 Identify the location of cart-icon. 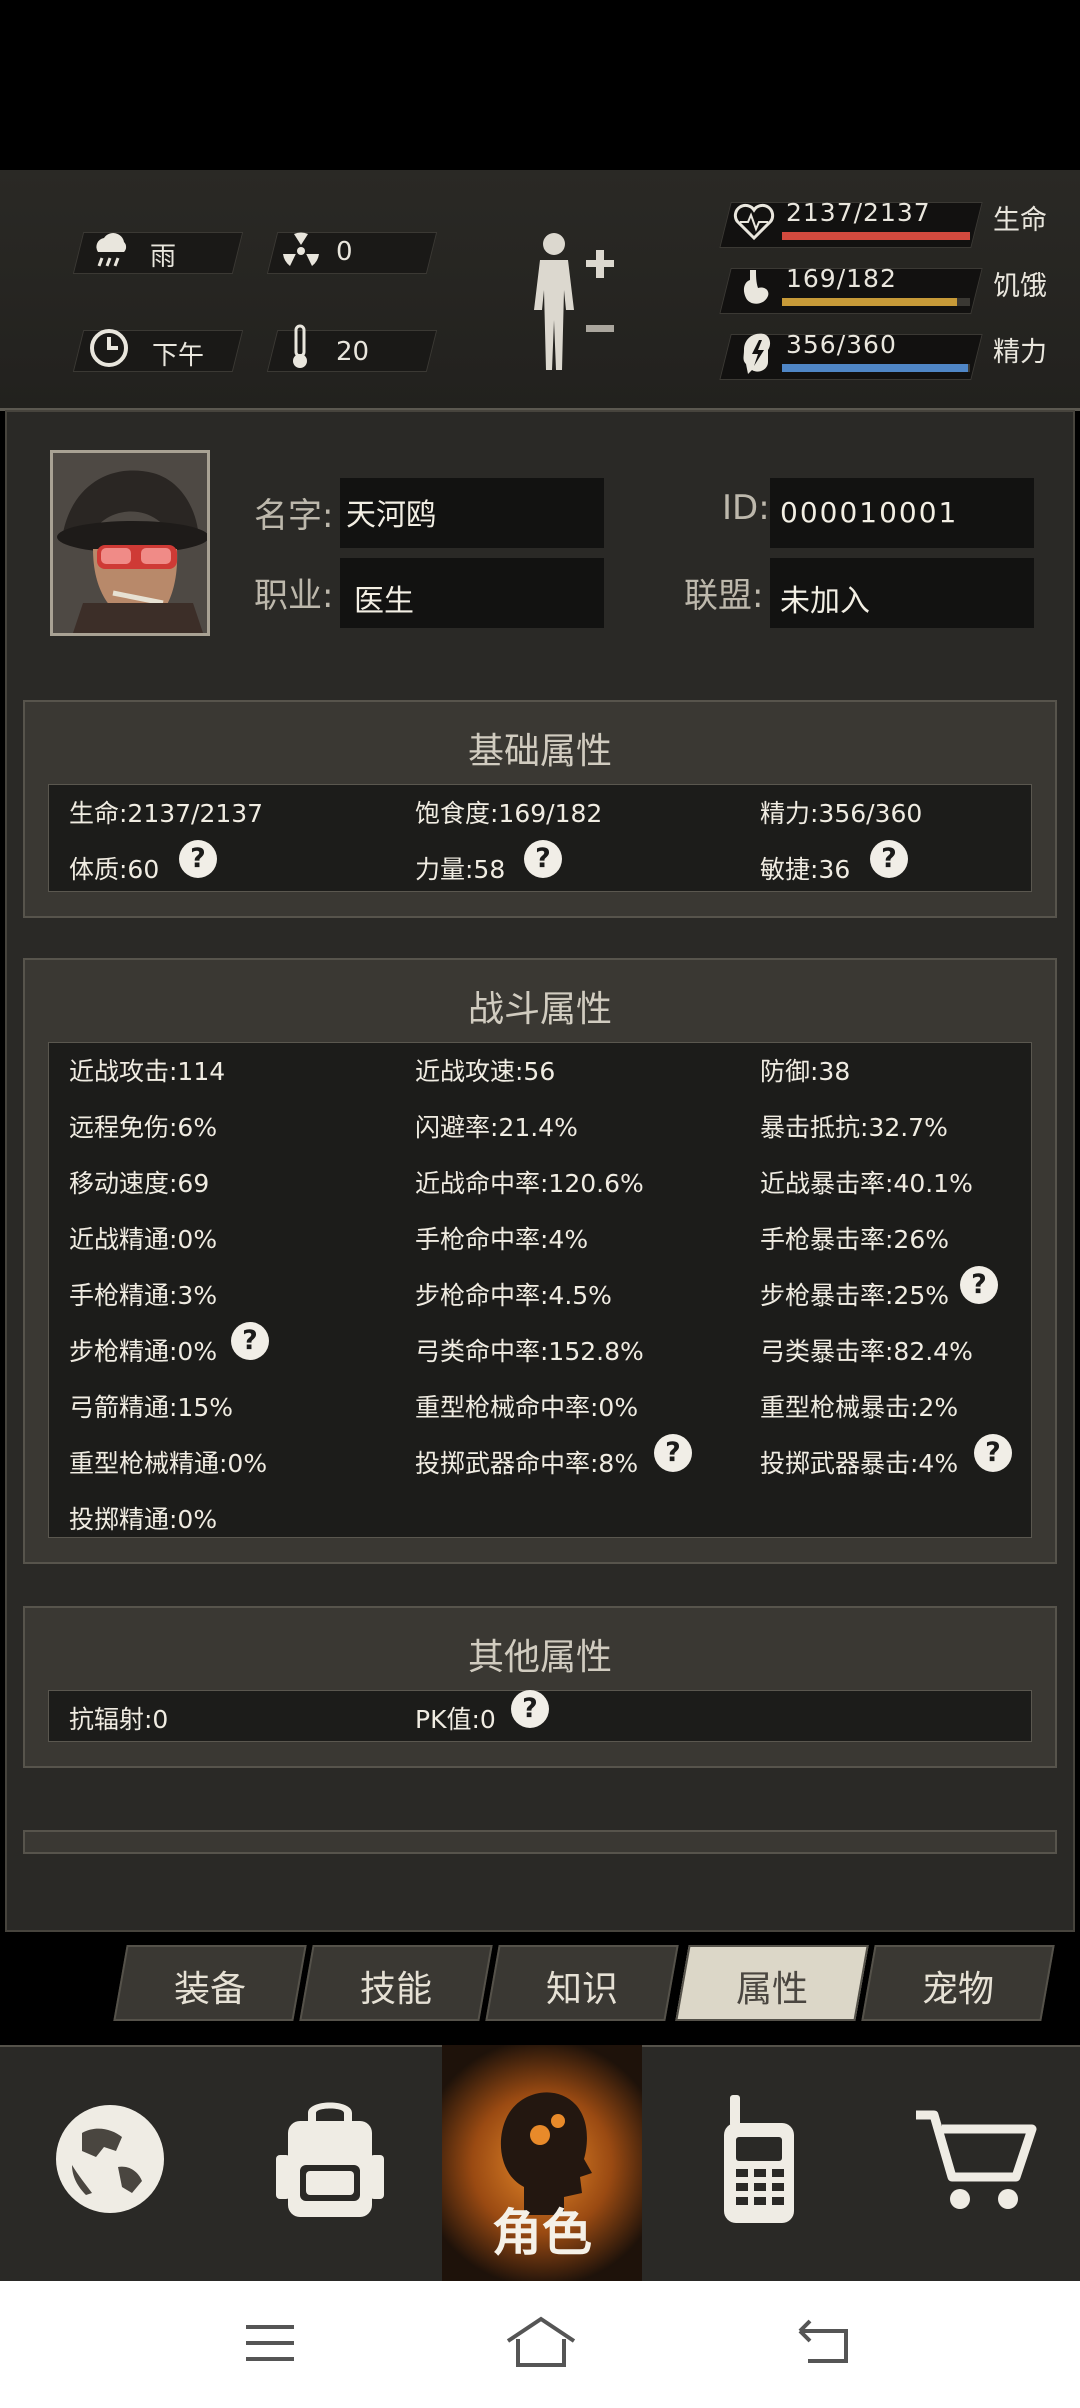
(976, 2159).